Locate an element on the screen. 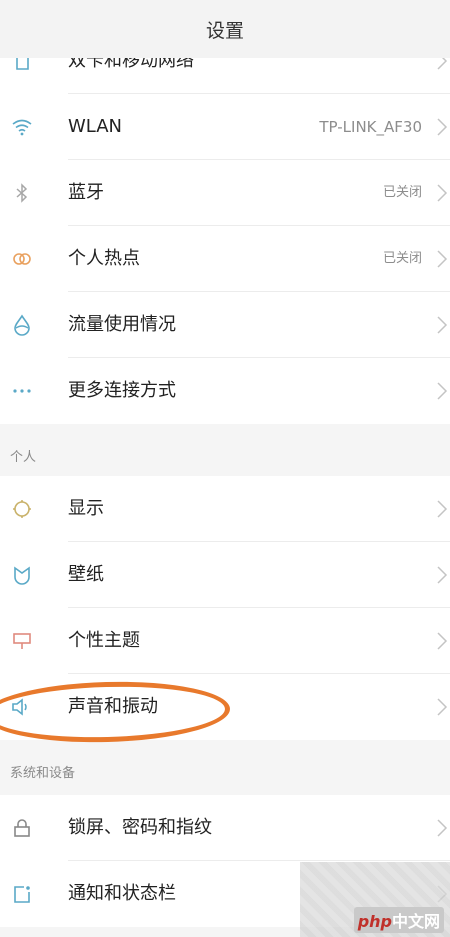 The image size is (450, 937). bluetooth-status: 已关闭 is located at coordinates (402, 192).